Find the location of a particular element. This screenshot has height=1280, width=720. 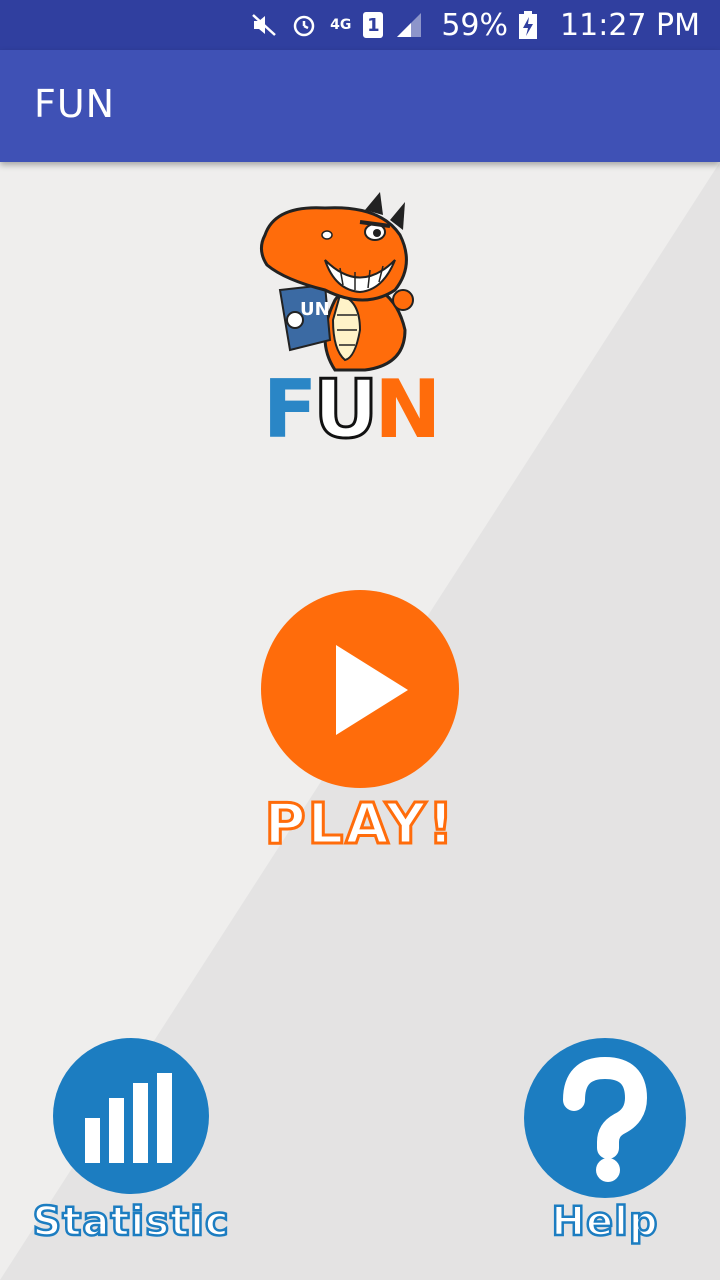

help-label: Help is located at coordinates (605, 1222).